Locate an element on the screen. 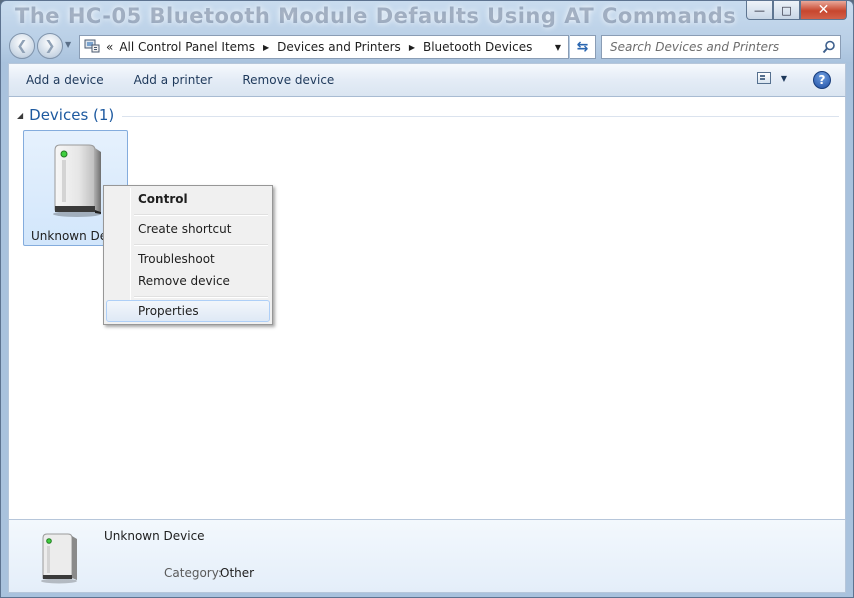 This screenshot has height=598, width=854. add-printer-button: Add a printer is located at coordinates (173, 80).